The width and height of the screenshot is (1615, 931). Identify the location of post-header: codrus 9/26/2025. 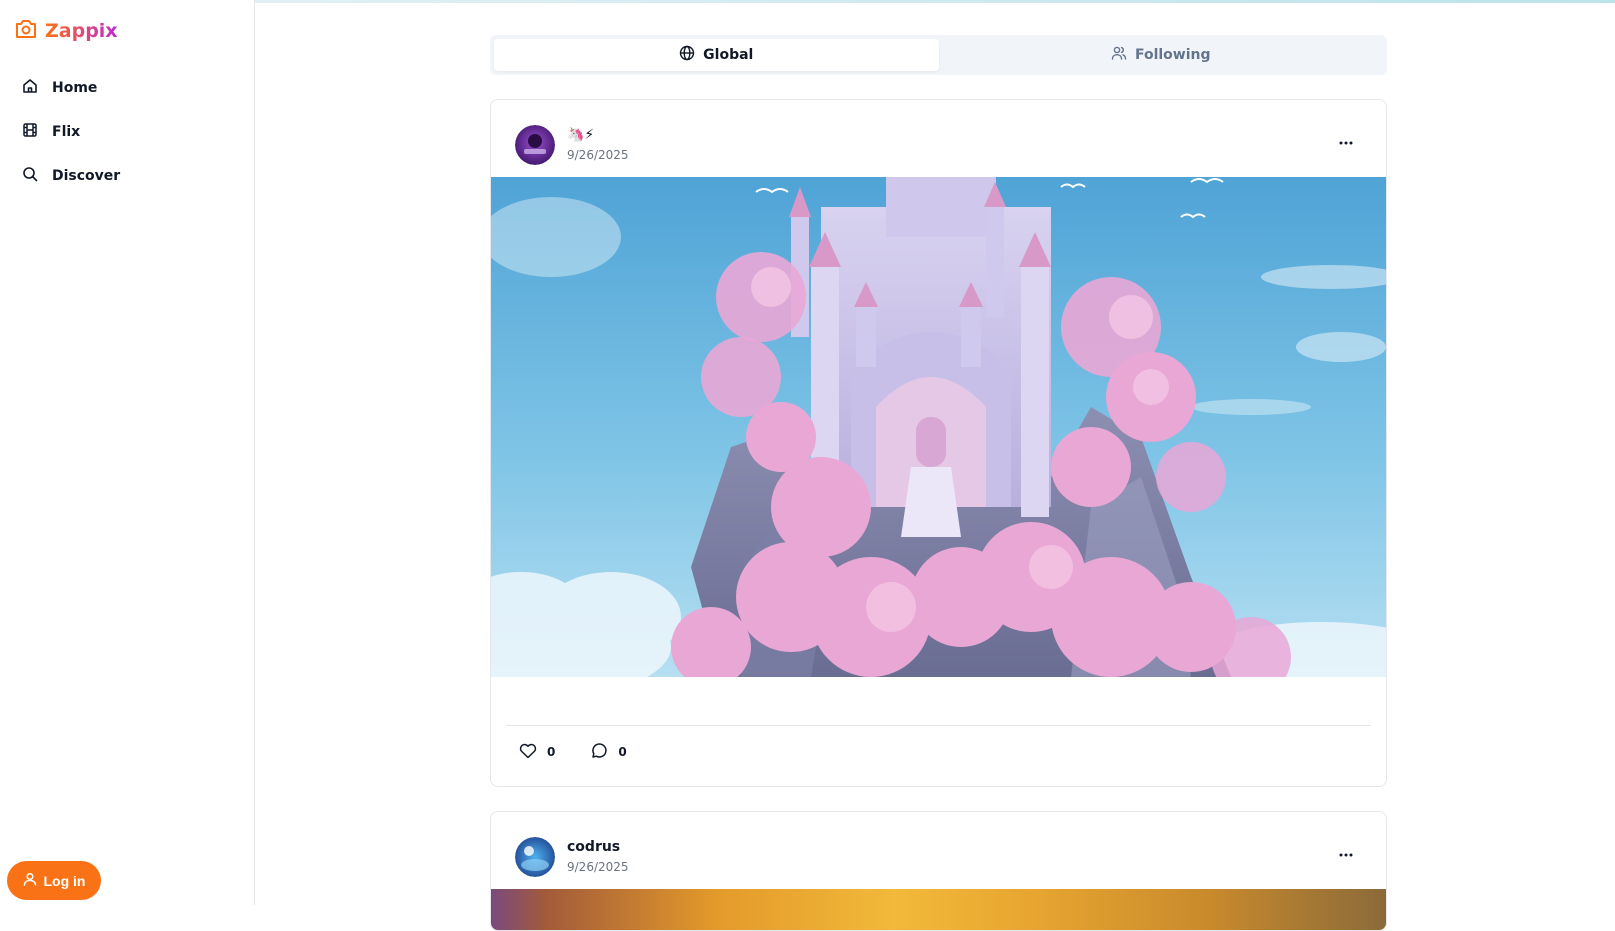
(938, 850).